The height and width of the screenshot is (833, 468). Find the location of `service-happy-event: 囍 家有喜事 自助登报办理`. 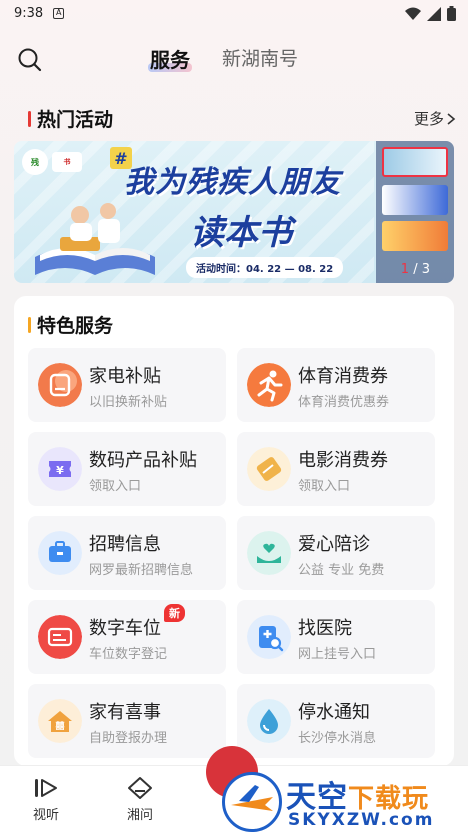

service-happy-event: 囍 家有喜事 自助登报办理 is located at coordinates (127, 721).